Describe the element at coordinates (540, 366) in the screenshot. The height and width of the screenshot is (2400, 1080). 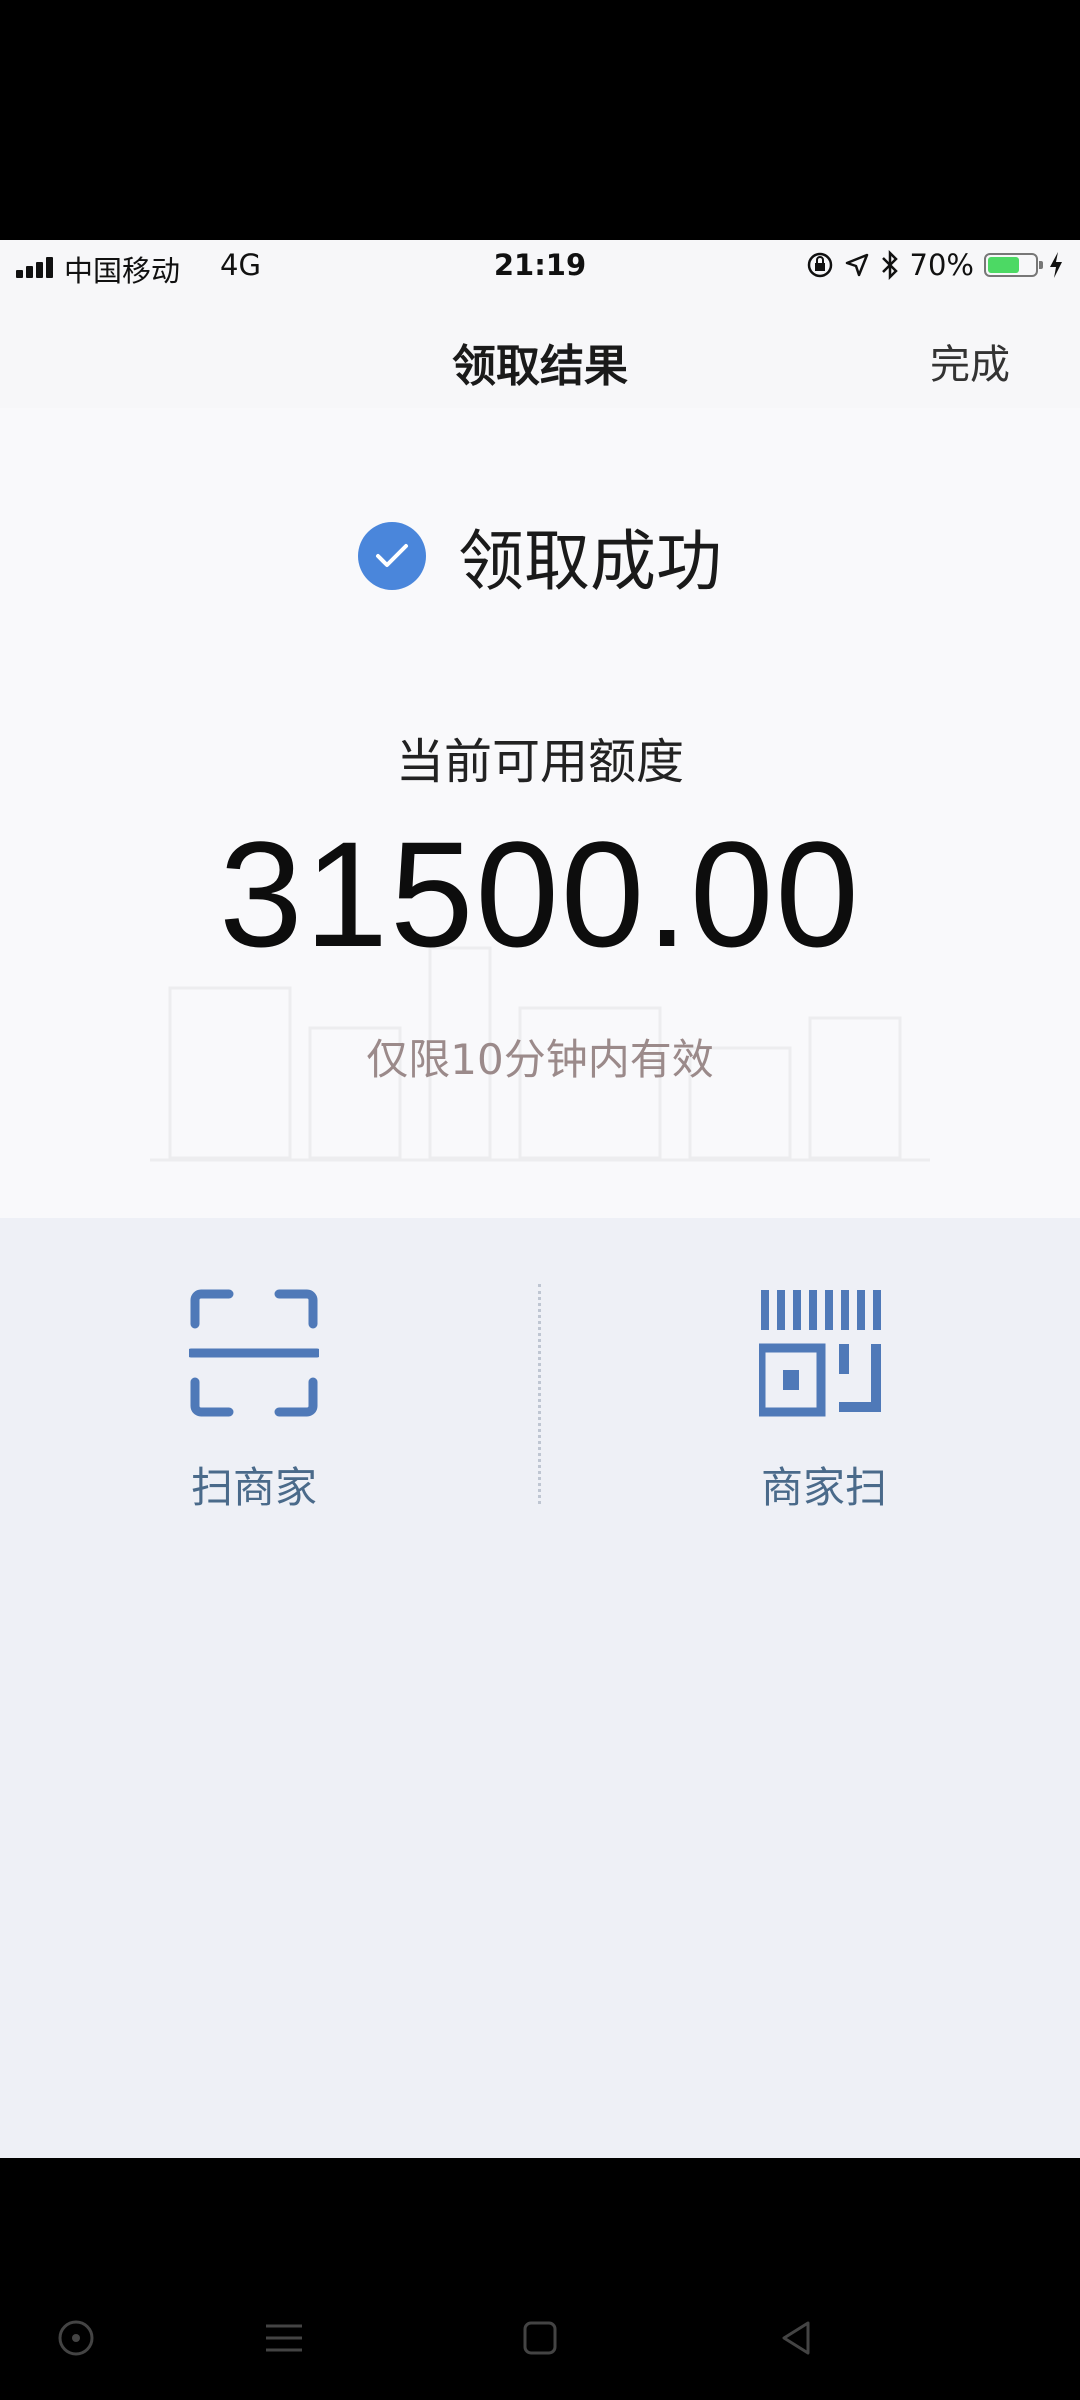
I see `page-title: 领取结果` at that location.